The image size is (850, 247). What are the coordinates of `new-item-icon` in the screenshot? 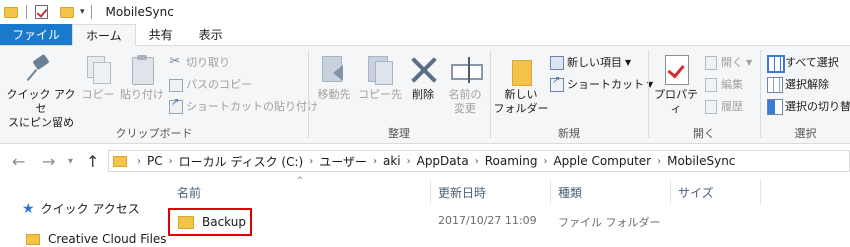 It's located at (556, 62).